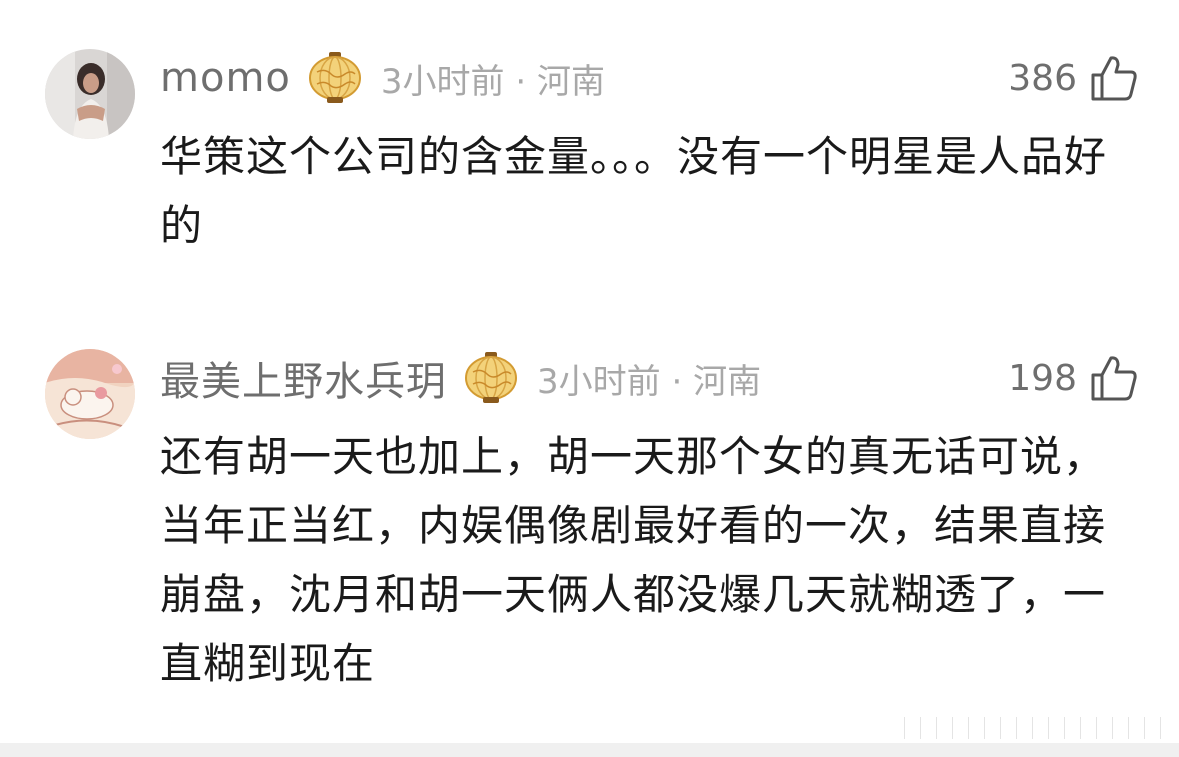 The height and width of the screenshot is (757, 1179). I want to click on bottom-divider, so click(589, 750).